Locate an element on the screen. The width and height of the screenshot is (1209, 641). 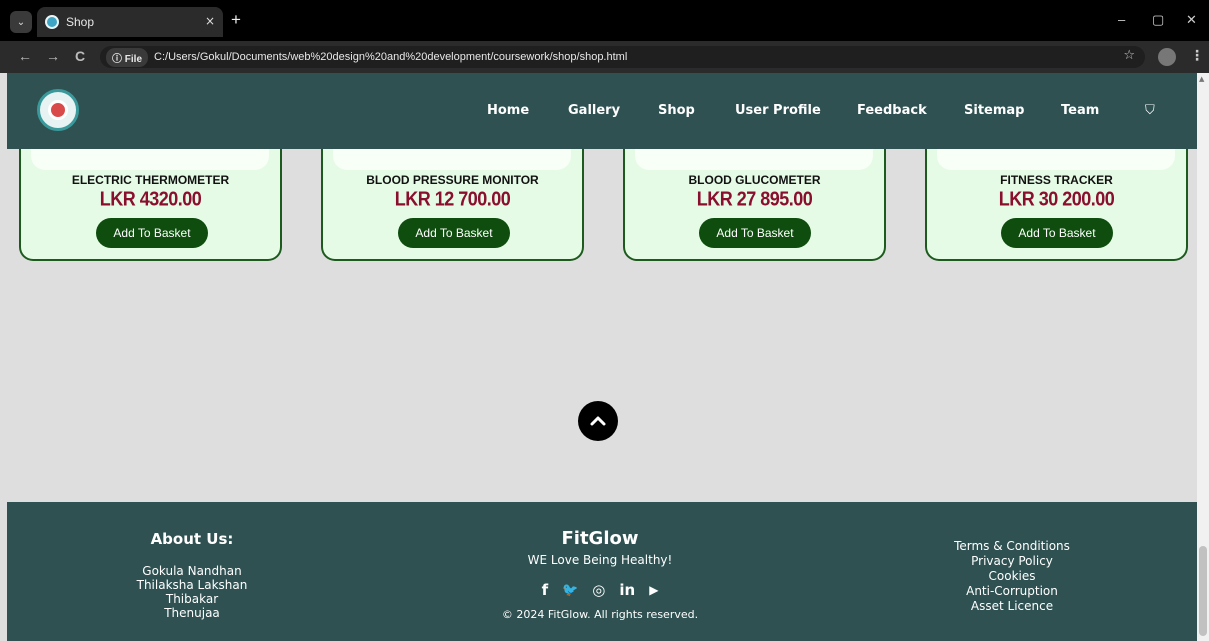
chevron-down-icon: ⌄ is located at coordinates (21, 22).